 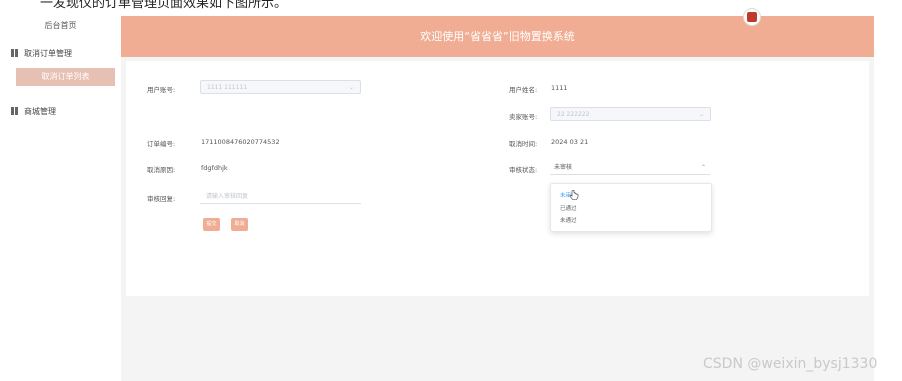 I want to click on dropdown-option-rejected: 未通过, so click(x=568, y=220).